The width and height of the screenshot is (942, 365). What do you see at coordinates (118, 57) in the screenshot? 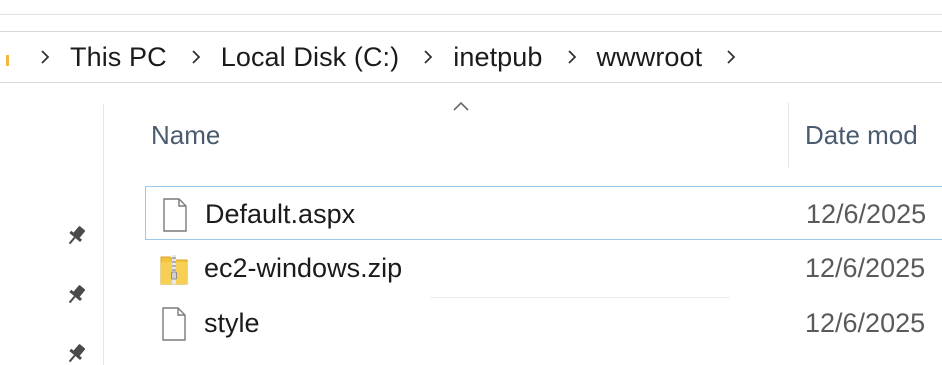
I see `breadcrumb-item-this-pc: This PC` at bounding box center [118, 57].